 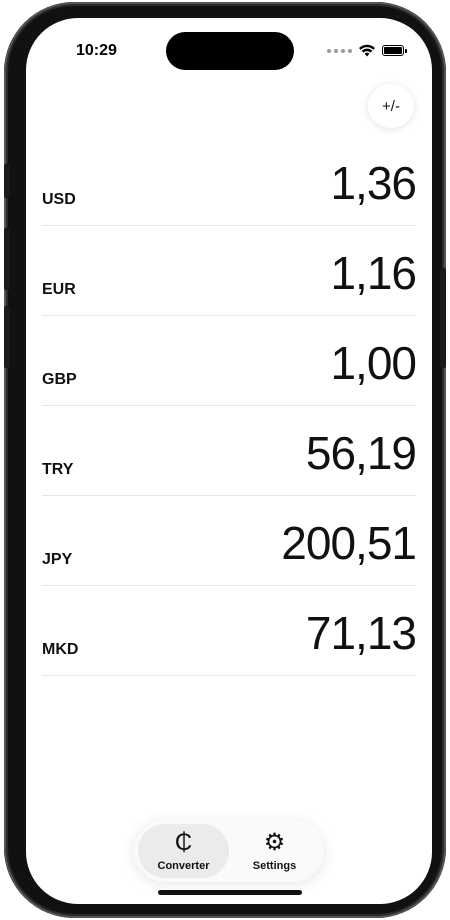 What do you see at coordinates (229, 361) in the screenshot?
I see `currency-row-gbp: GBP 1,00` at bounding box center [229, 361].